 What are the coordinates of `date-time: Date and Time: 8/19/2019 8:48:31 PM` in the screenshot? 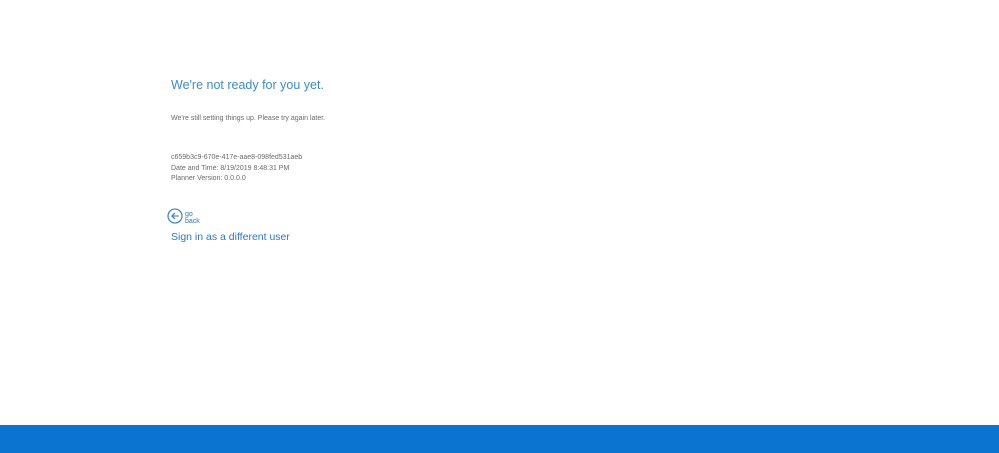 It's located at (230, 168).